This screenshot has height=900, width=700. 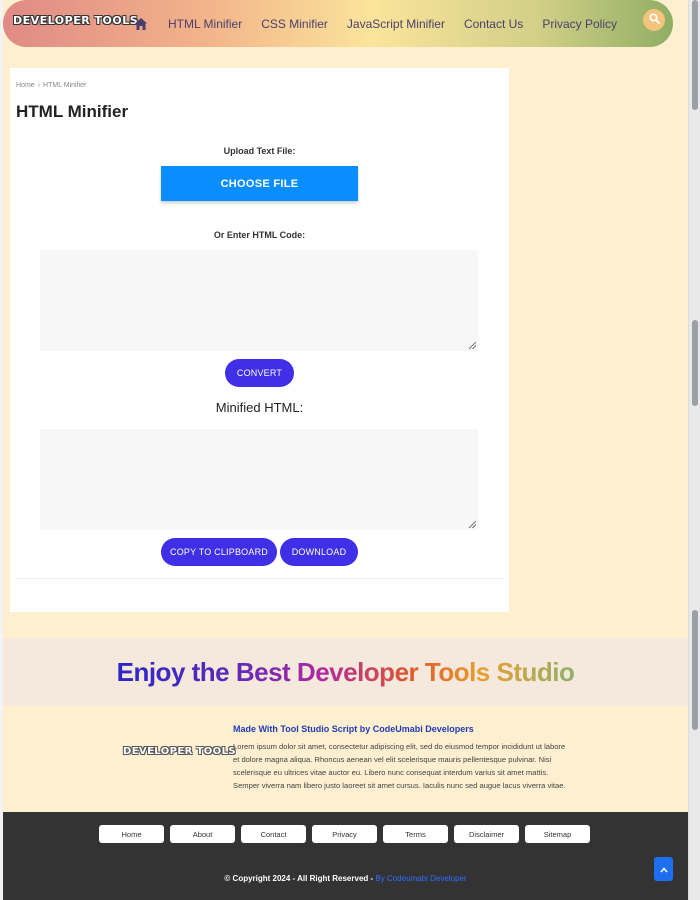 What do you see at coordinates (579, 24) in the screenshot?
I see `nav-privacy-policy: Privacy Policy` at bounding box center [579, 24].